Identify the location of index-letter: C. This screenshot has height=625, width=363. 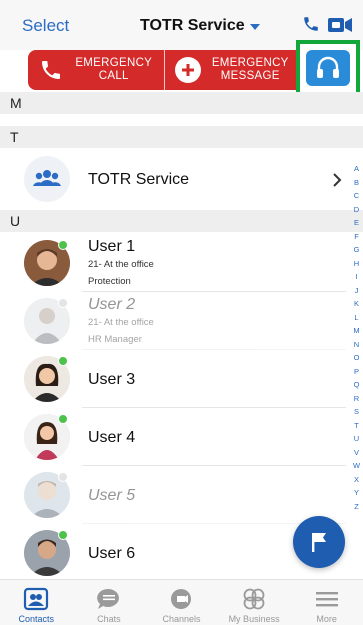
(356, 196).